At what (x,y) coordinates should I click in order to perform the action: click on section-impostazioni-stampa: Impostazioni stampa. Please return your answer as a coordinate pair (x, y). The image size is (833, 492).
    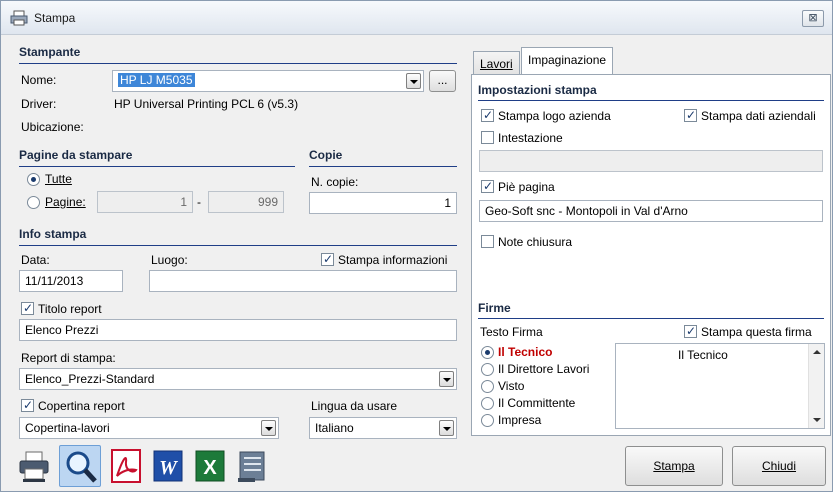
    Looking at the image, I should click on (537, 90).